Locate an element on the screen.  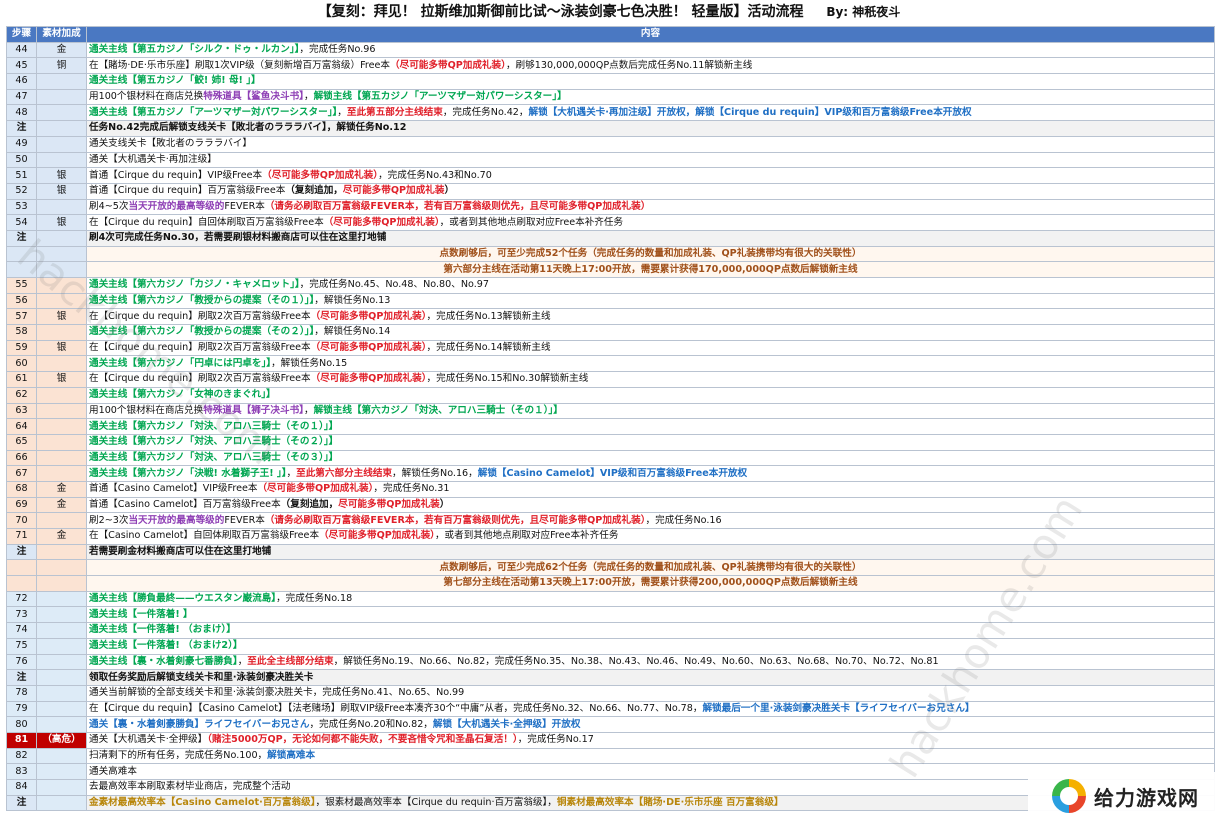
table-row: 75 通关主线【一件落着! （おまけ2）】 is located at coordinates (610, 646).